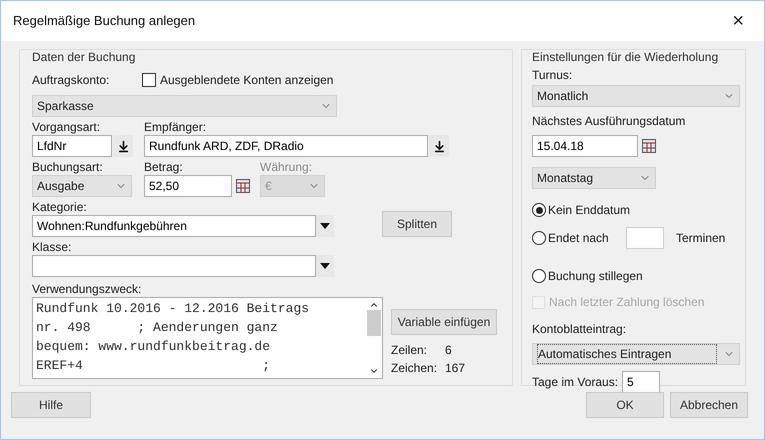 The image size is (765, 440). What do you see at coordinates (176, 127) in the screenshot?
I see `field-label: Empfänger:` at bounding box center [176, 127].